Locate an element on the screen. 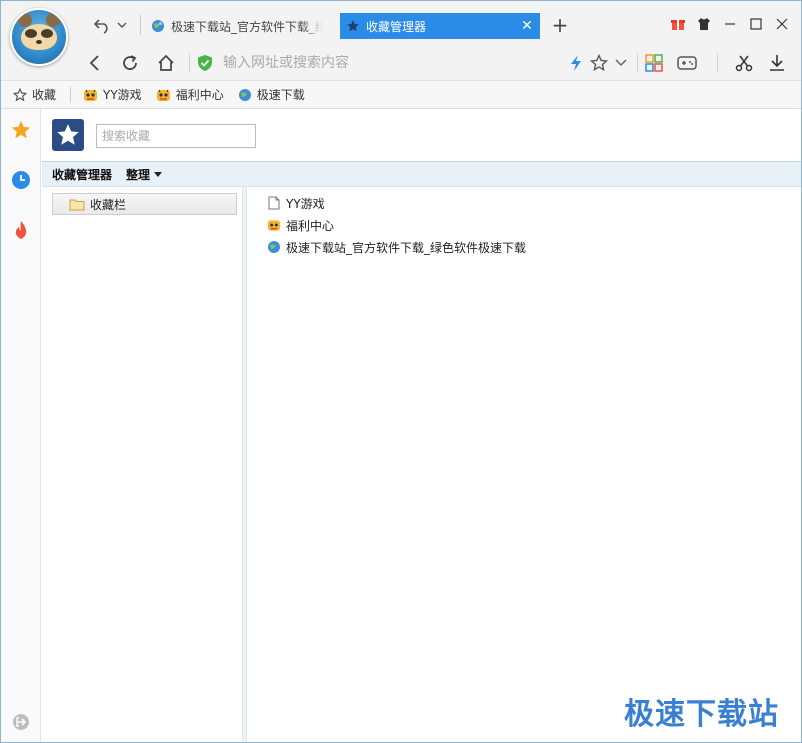 The image size is (802, 743). favorites-label: 收藏 is located at coordinates (44, 95).